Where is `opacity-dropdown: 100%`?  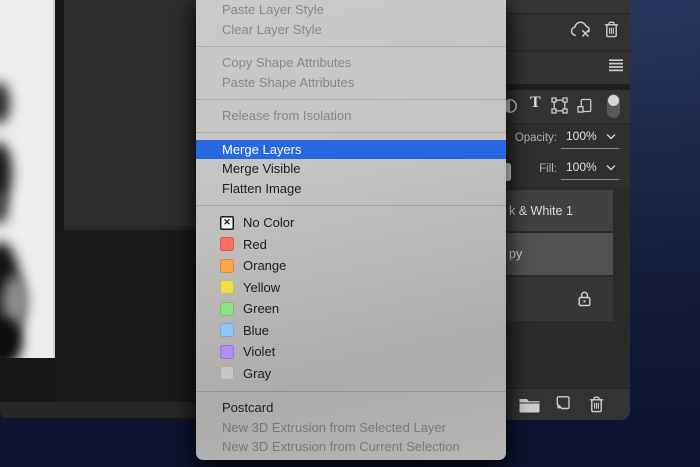
opacity-dropdown: 100% is located at coordinates (590, 138).